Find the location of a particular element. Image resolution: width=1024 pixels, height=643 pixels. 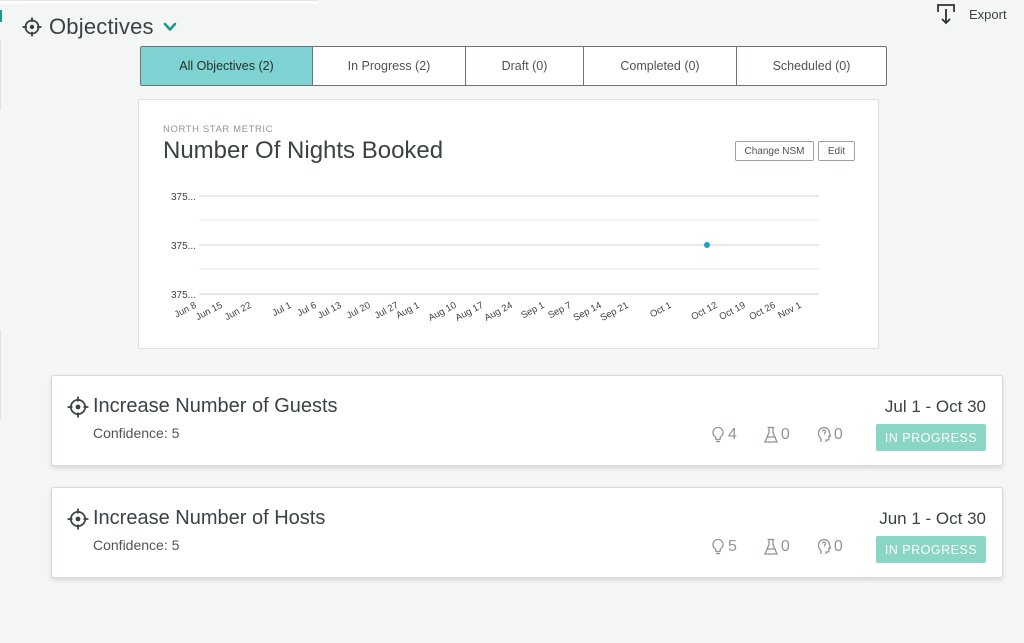

tab-scheduled: Scheduled (0) is located at coordinates (811, 66).